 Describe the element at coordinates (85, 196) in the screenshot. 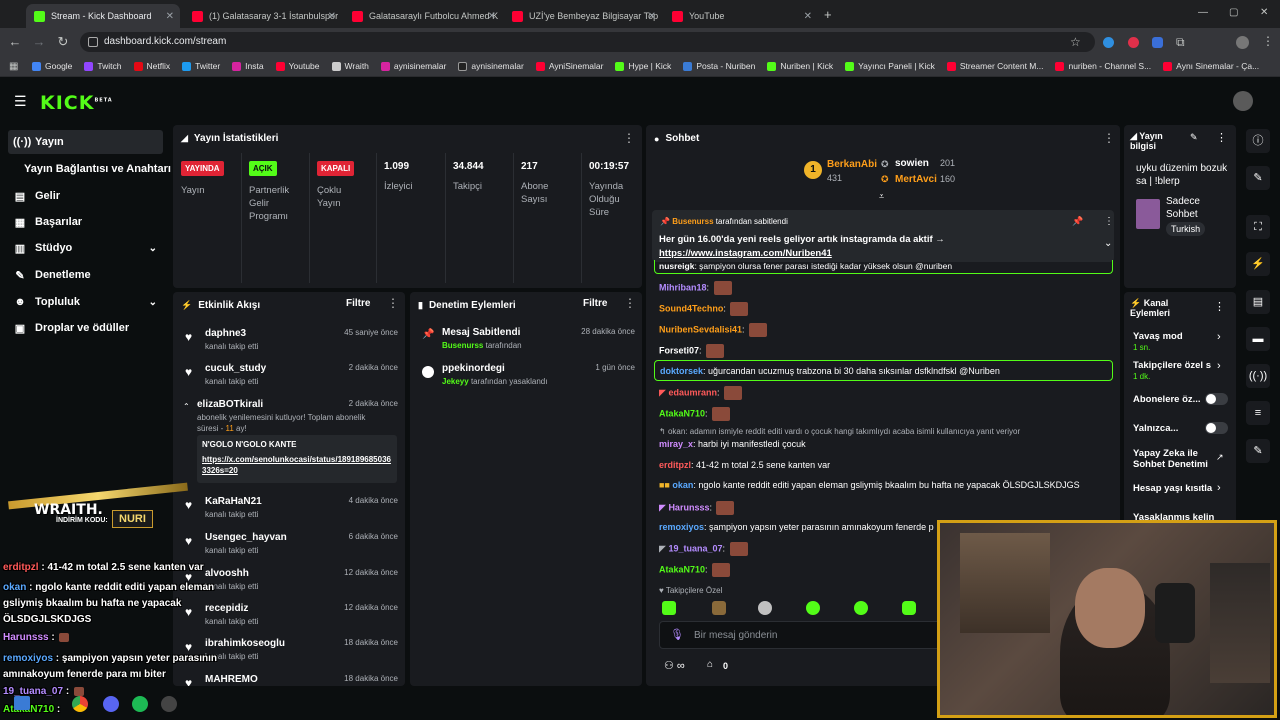

I see `sidebar-item-gelir: ▤ Gelir` at that location.